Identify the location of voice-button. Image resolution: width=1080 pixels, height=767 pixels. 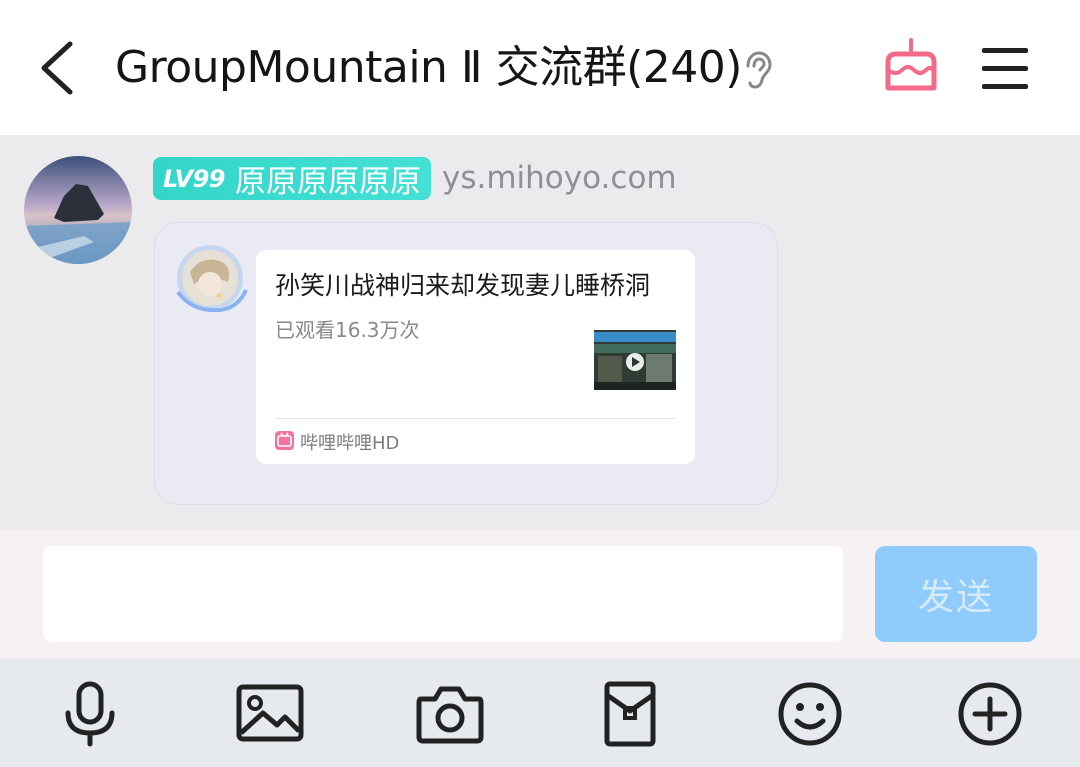
(90, 714).